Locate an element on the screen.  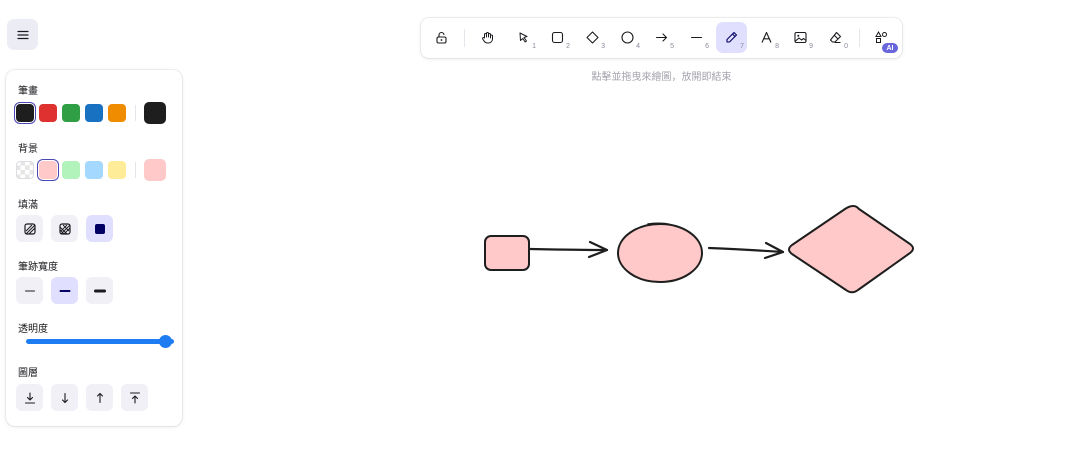
tool-eraser: 0 is located at coordinates (835, 37).